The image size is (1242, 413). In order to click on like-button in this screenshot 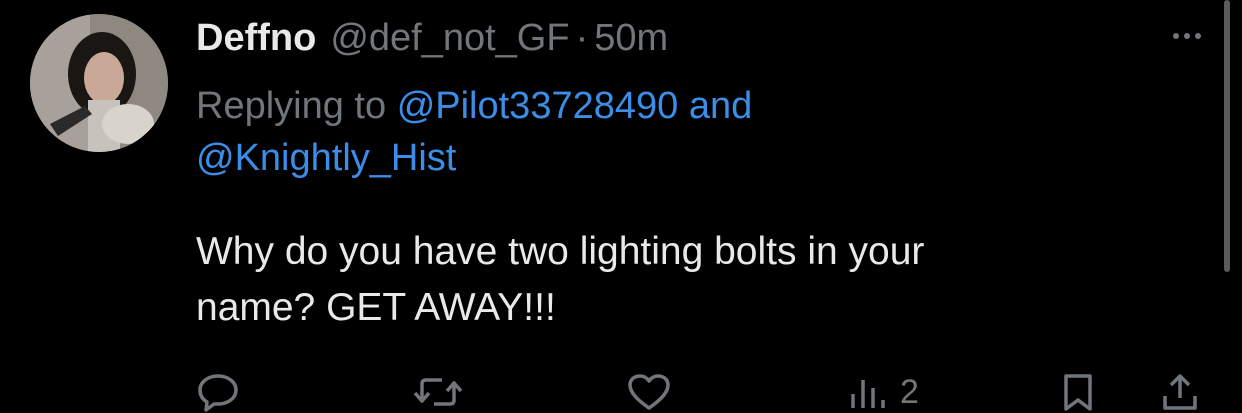, I will do `click(649, 392)`.